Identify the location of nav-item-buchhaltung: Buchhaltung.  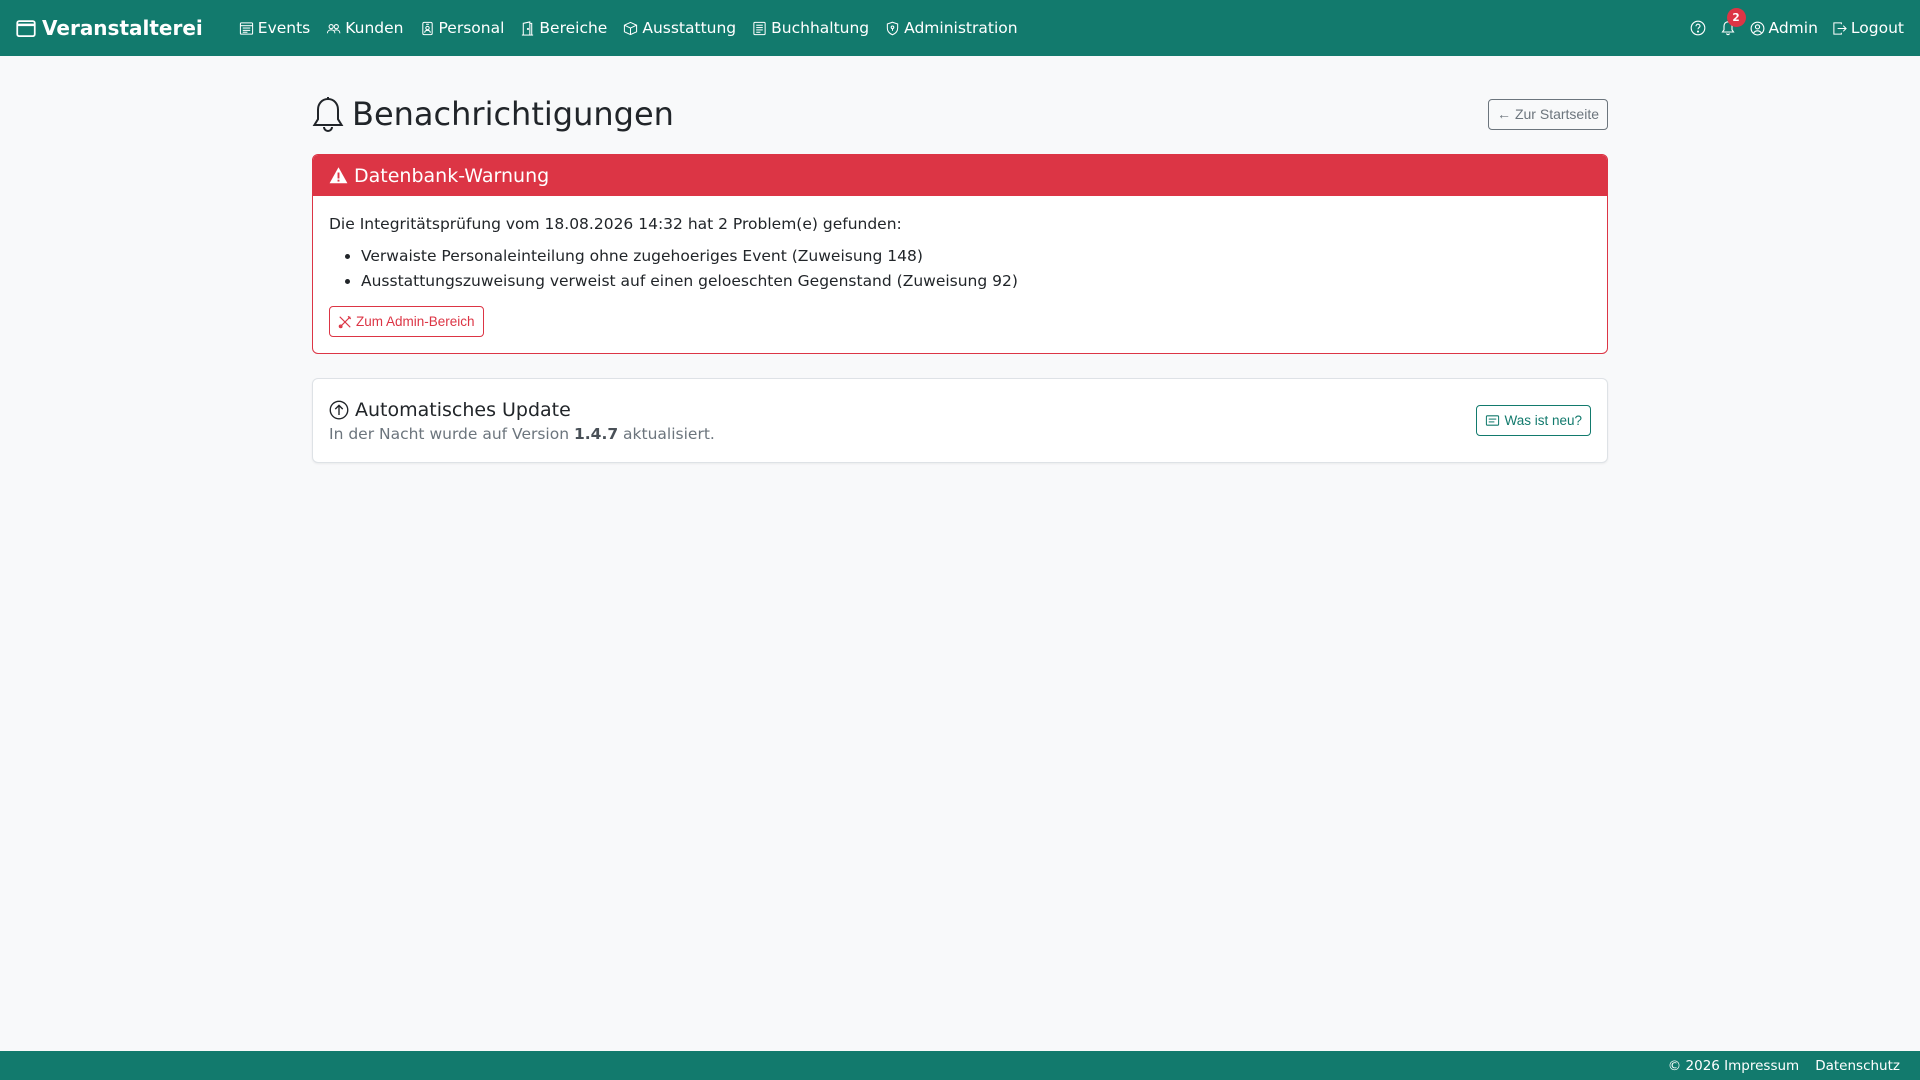
(810, 28).